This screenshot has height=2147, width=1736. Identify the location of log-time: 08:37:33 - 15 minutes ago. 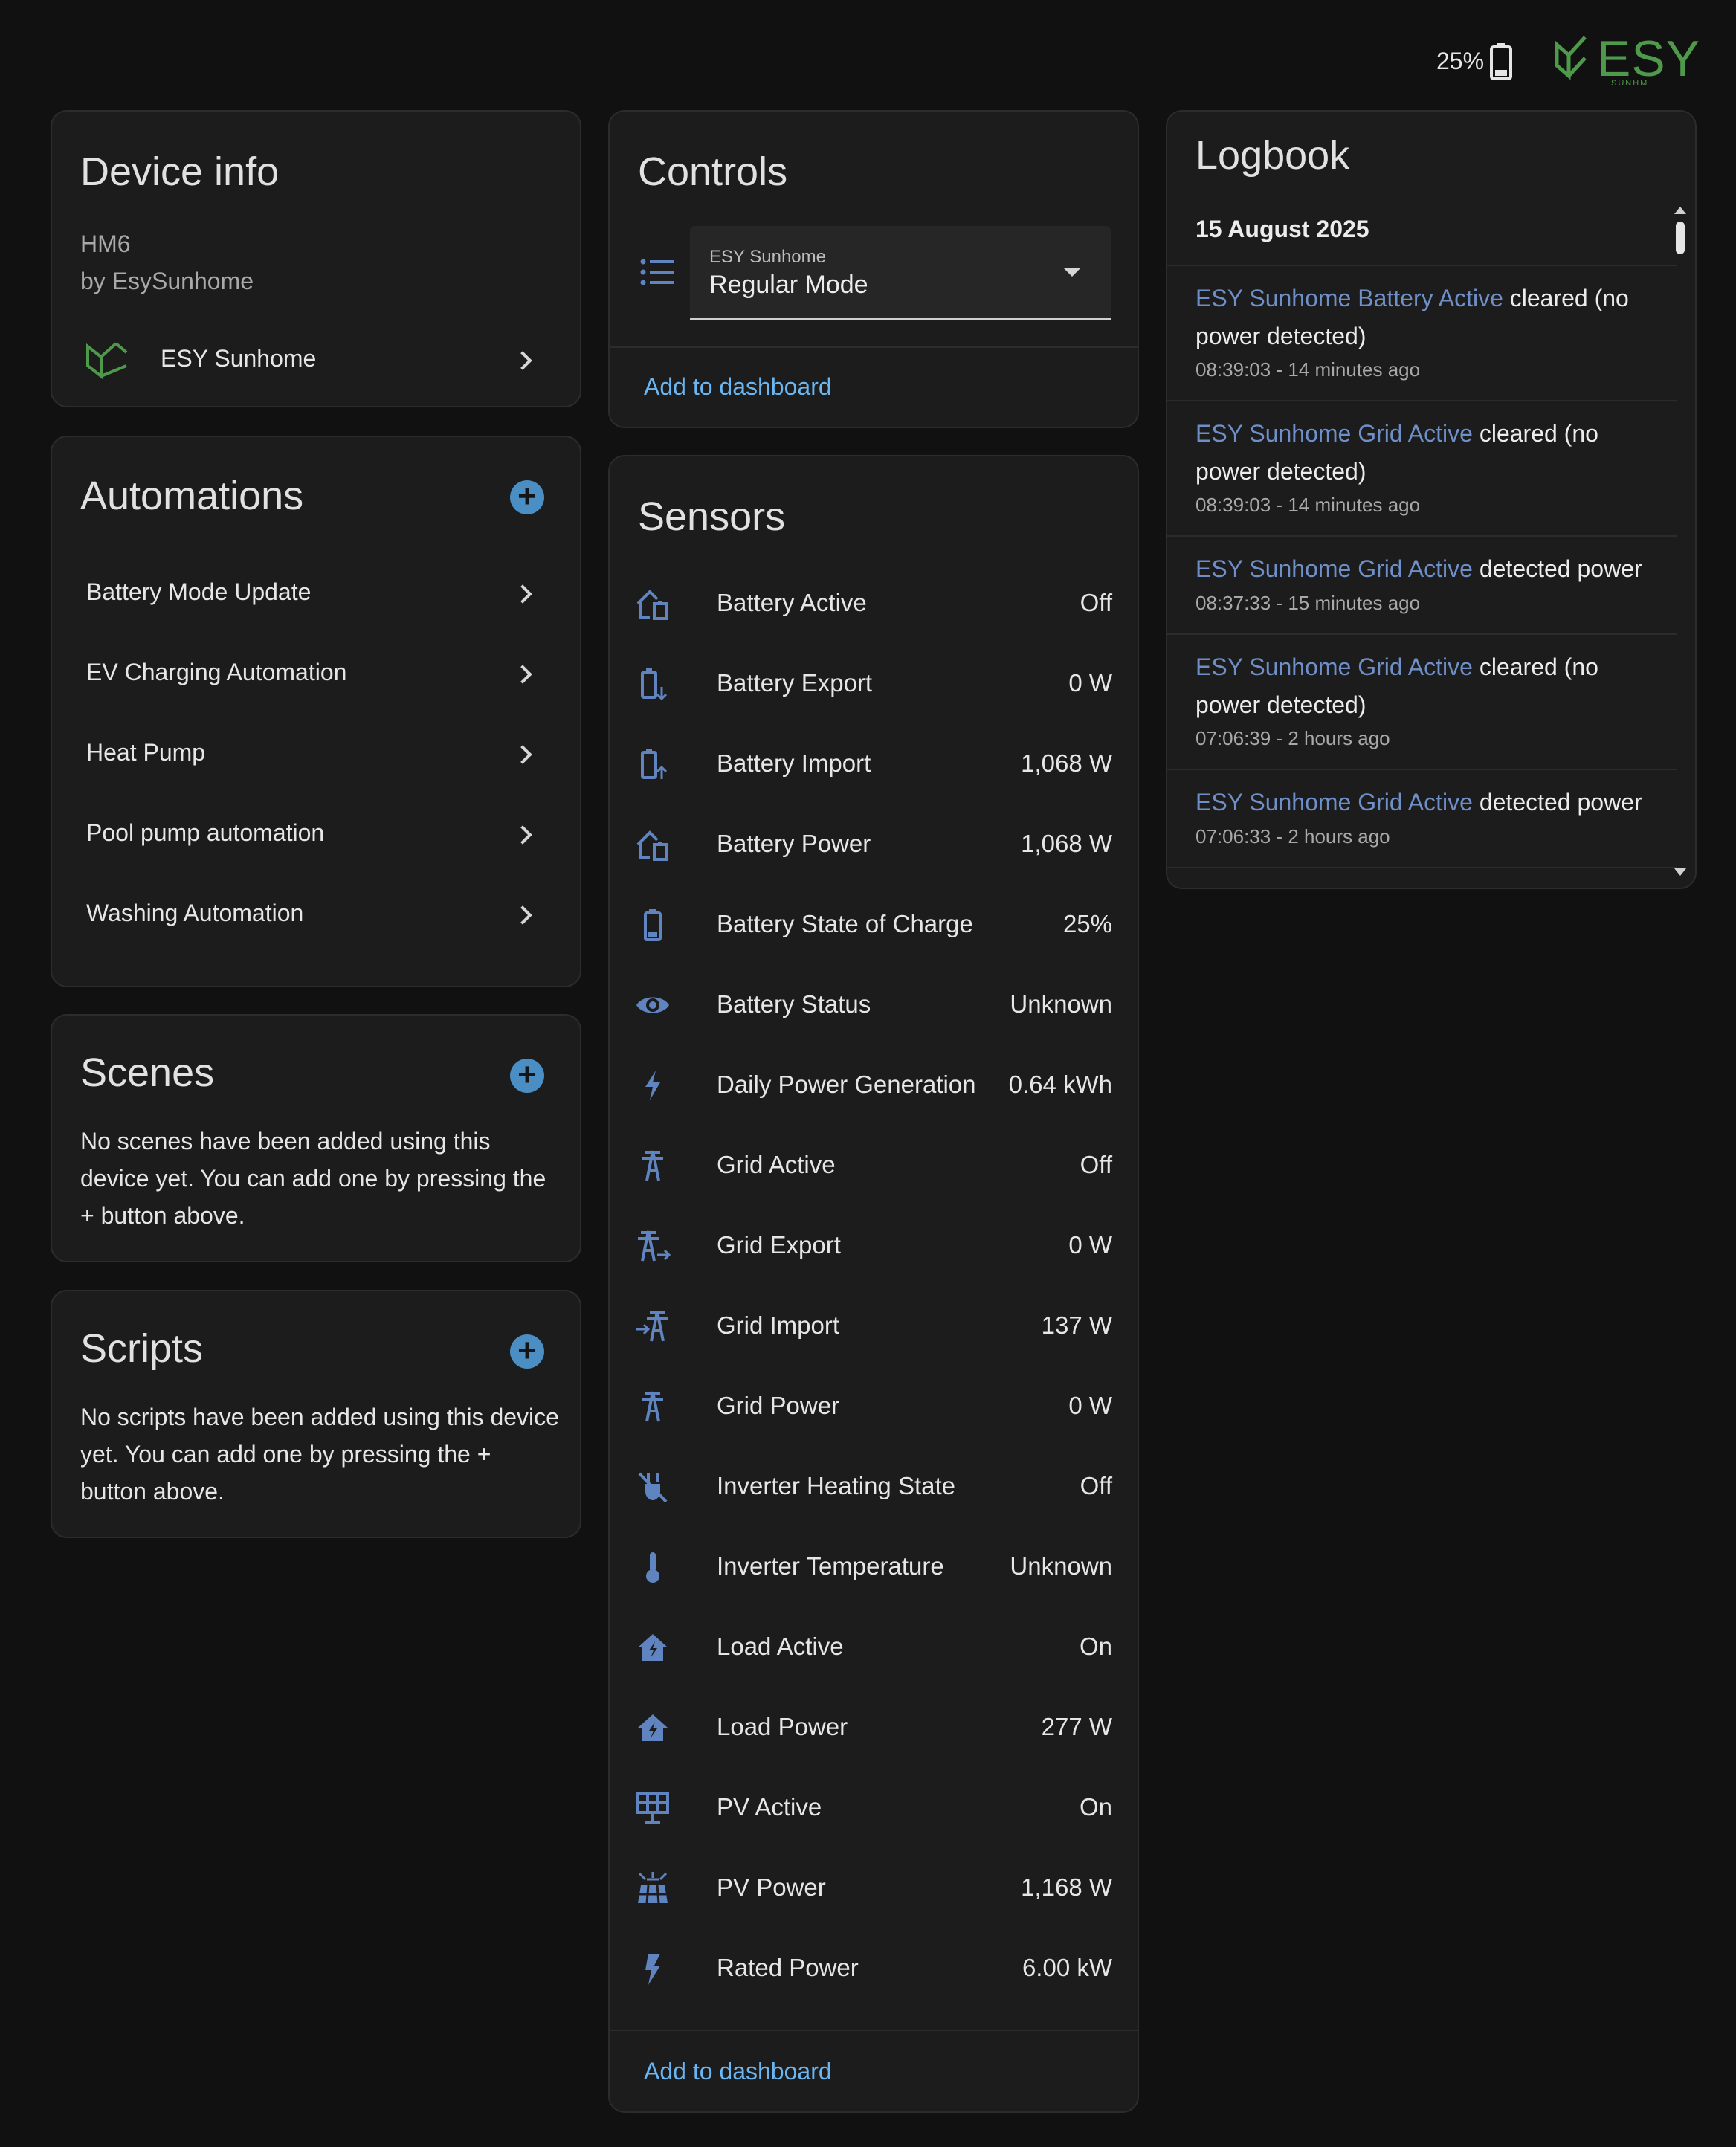
(1308, 603).